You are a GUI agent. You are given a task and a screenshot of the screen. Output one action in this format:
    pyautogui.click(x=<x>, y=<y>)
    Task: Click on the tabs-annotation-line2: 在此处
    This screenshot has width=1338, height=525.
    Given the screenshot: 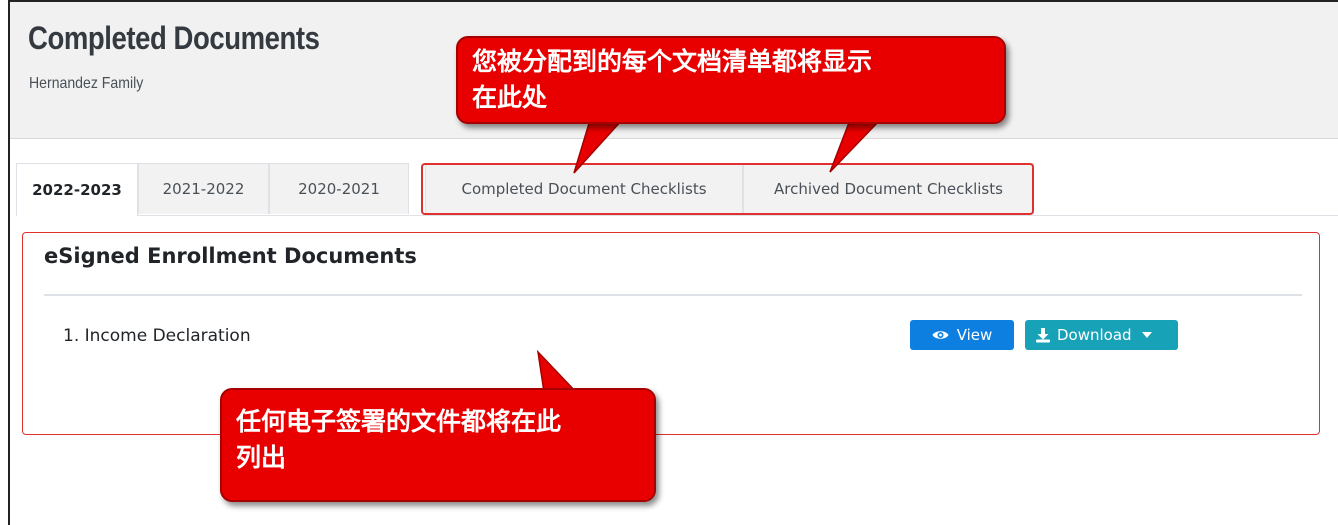 What is the action you would take?
    pyautogui.click(x=510, y=97)
    